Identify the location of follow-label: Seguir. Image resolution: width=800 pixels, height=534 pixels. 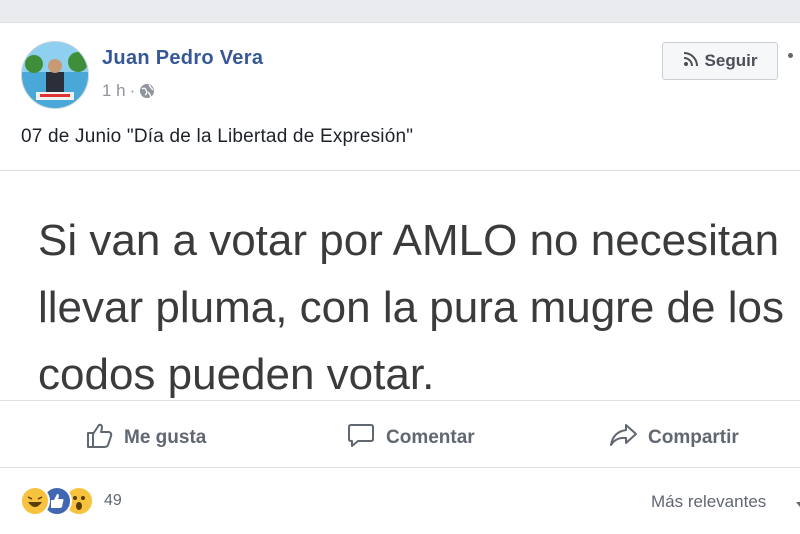
(731, 60).